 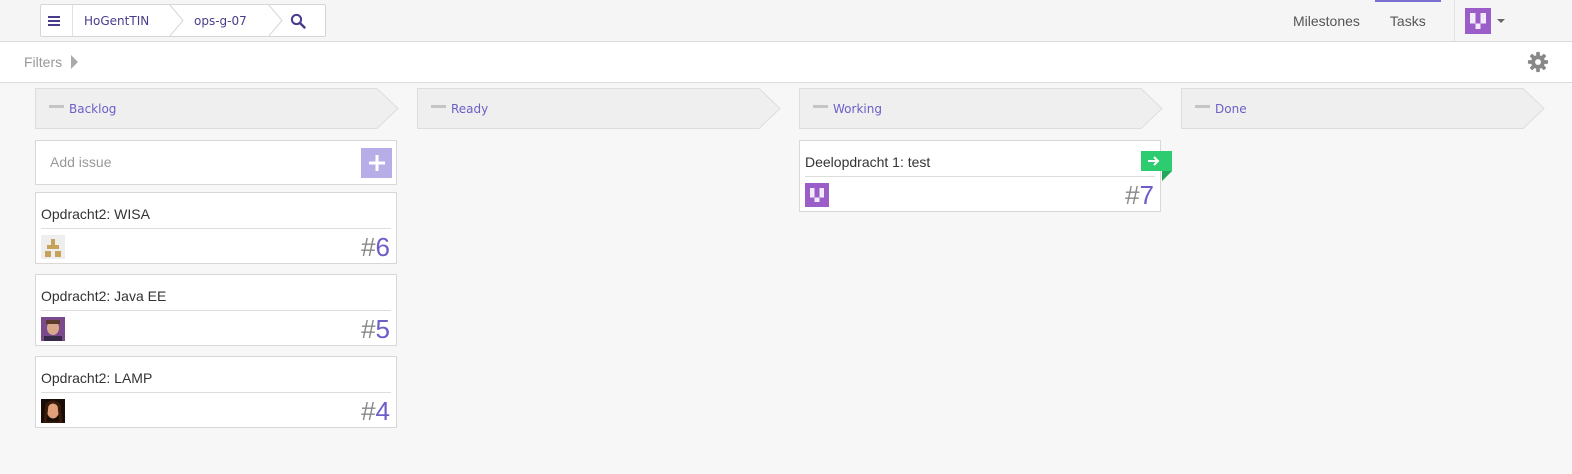 I want to click on column-title: Backlog, so click(x=93, y=109).